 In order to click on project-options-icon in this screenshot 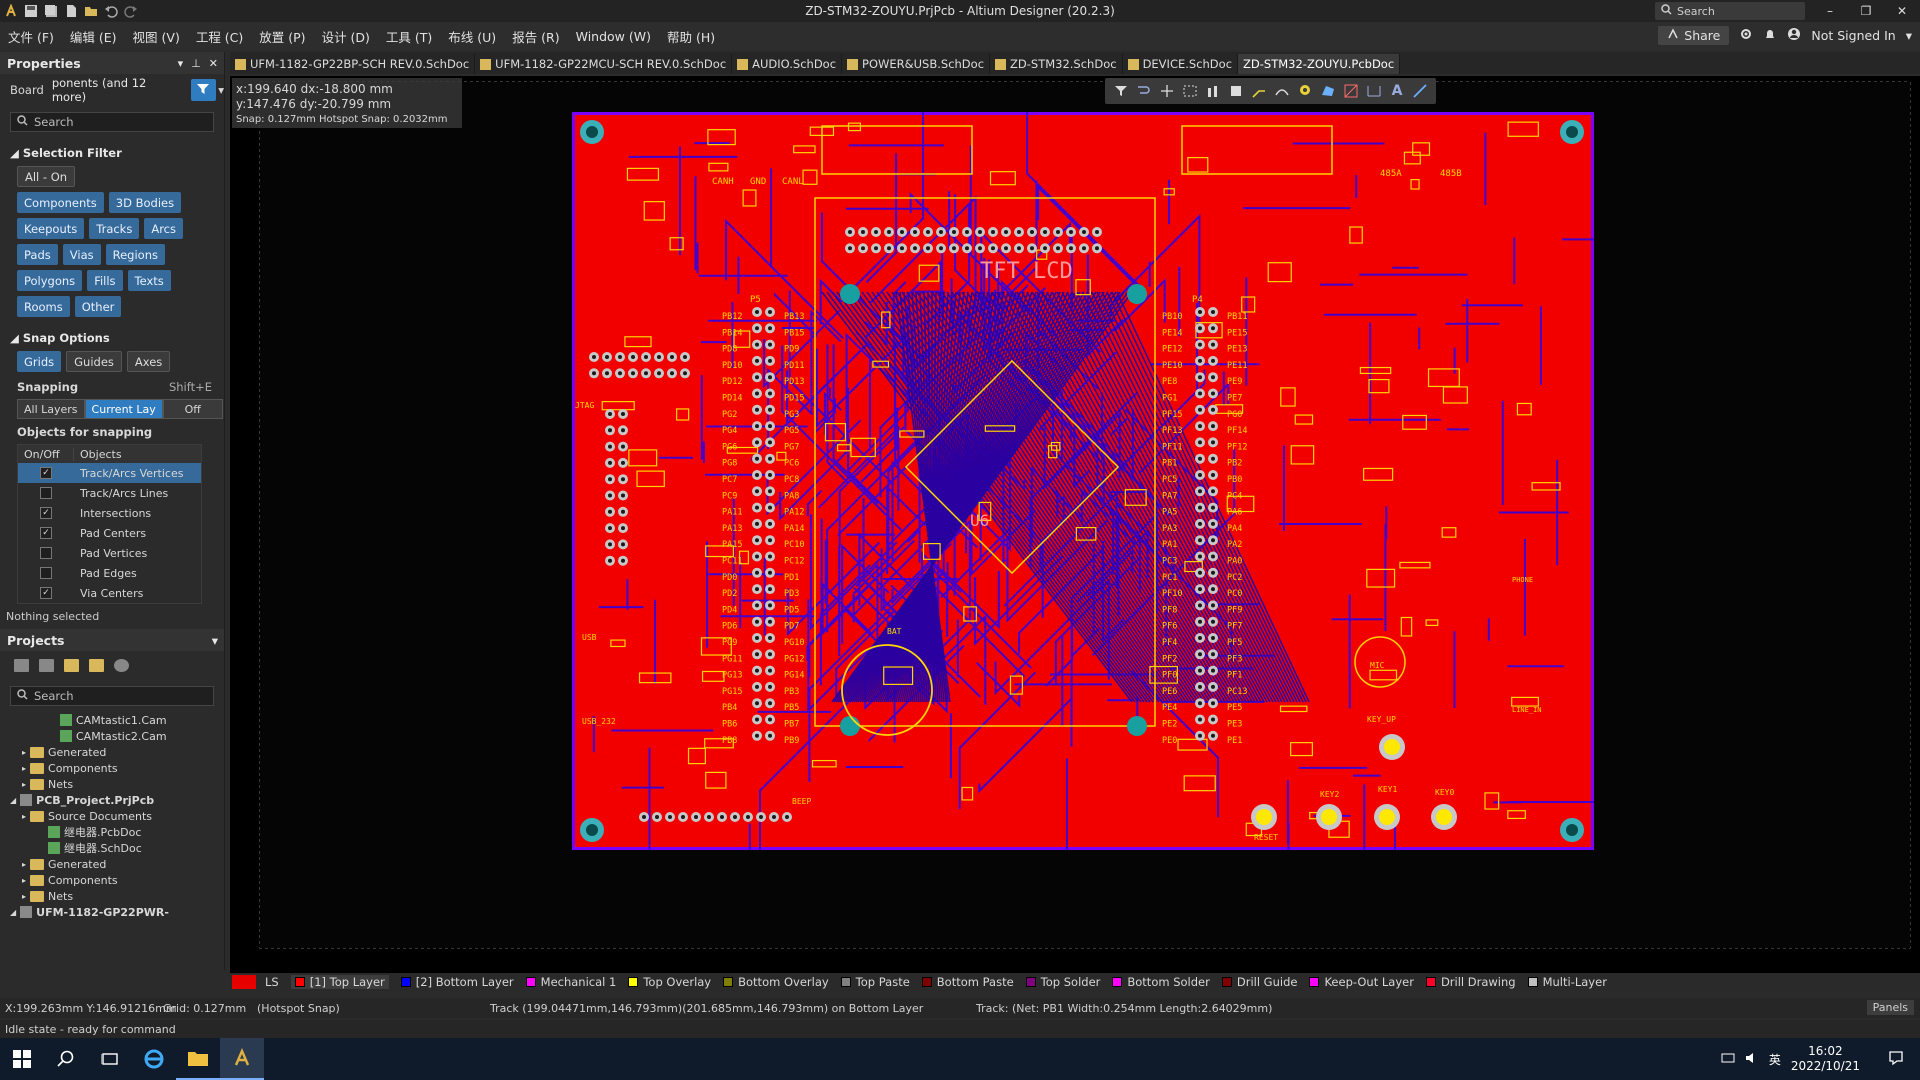, I will do `click(46, 665)`.